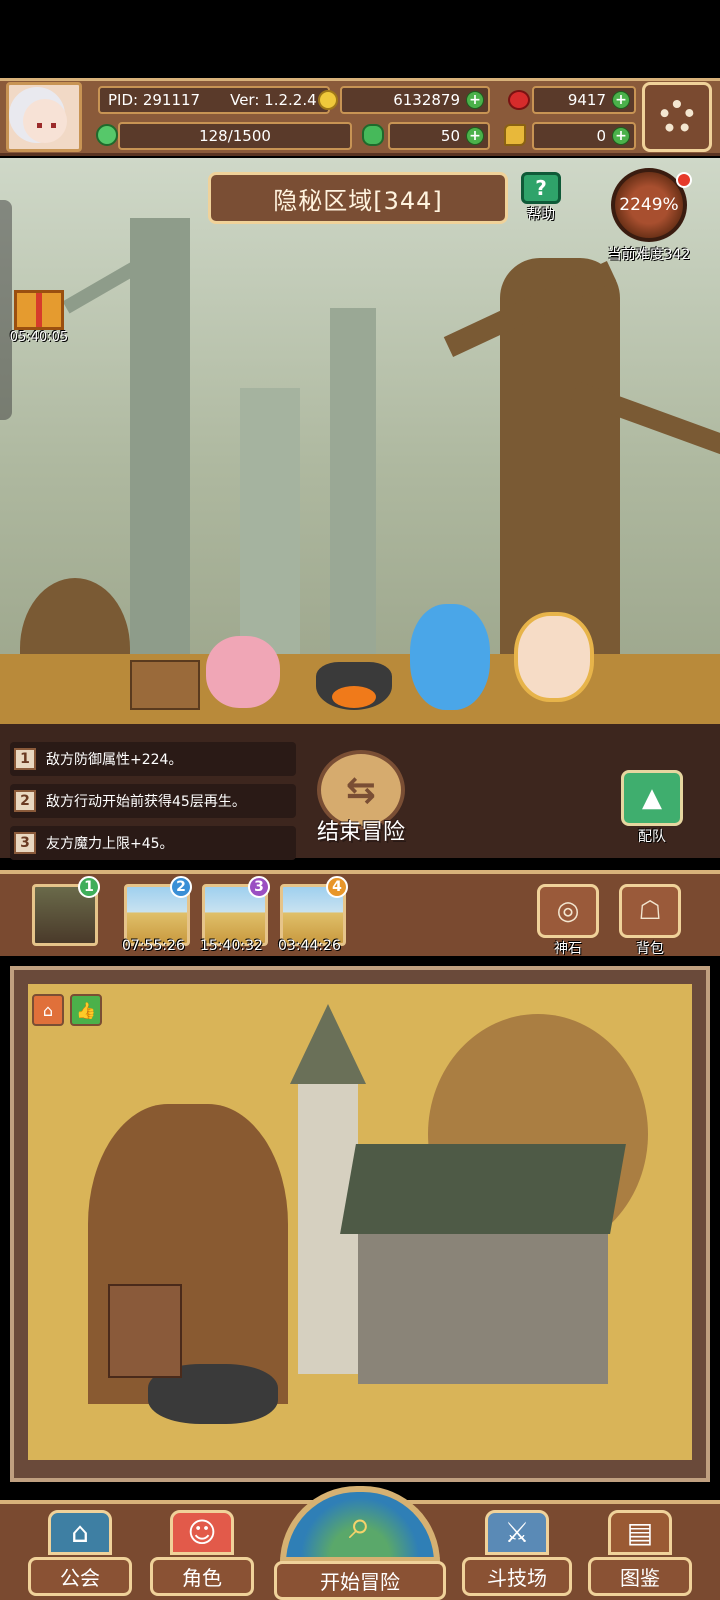  What do you see at coordinates (650, 949) in the screenshot?
I see `backpack-label: 背包` at bounding box center [650, 949].